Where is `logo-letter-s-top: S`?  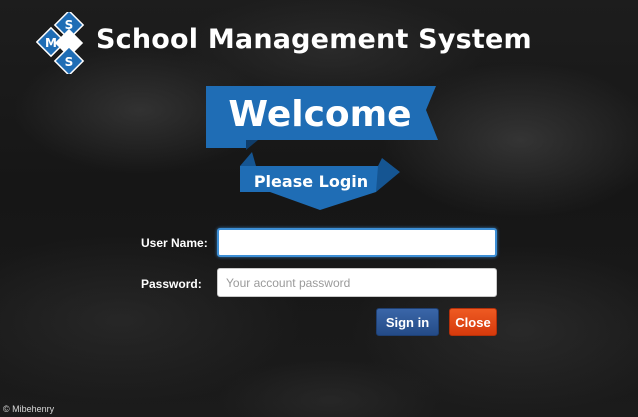 logo-letter-s-top: S is located at coordinates (69, 25).